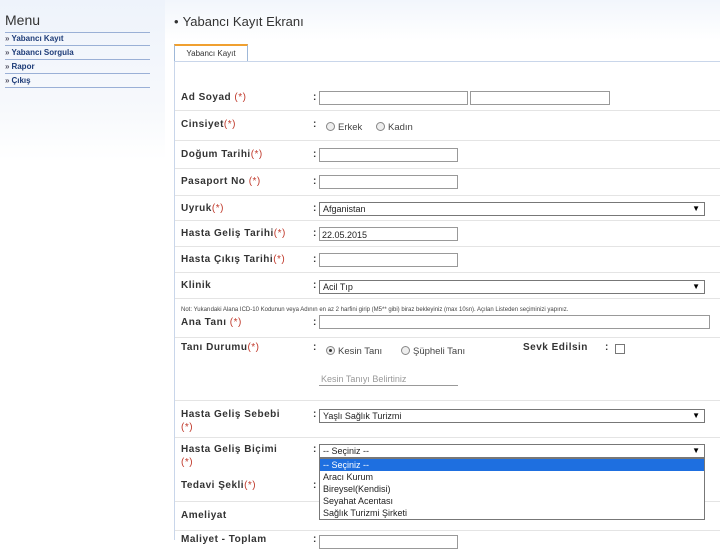 The width and height of the screenshot is (720, 549). Describe the element at coordinates (21, 80) in the screenshot. I see `menu-item-label: Çıkış` at that location.